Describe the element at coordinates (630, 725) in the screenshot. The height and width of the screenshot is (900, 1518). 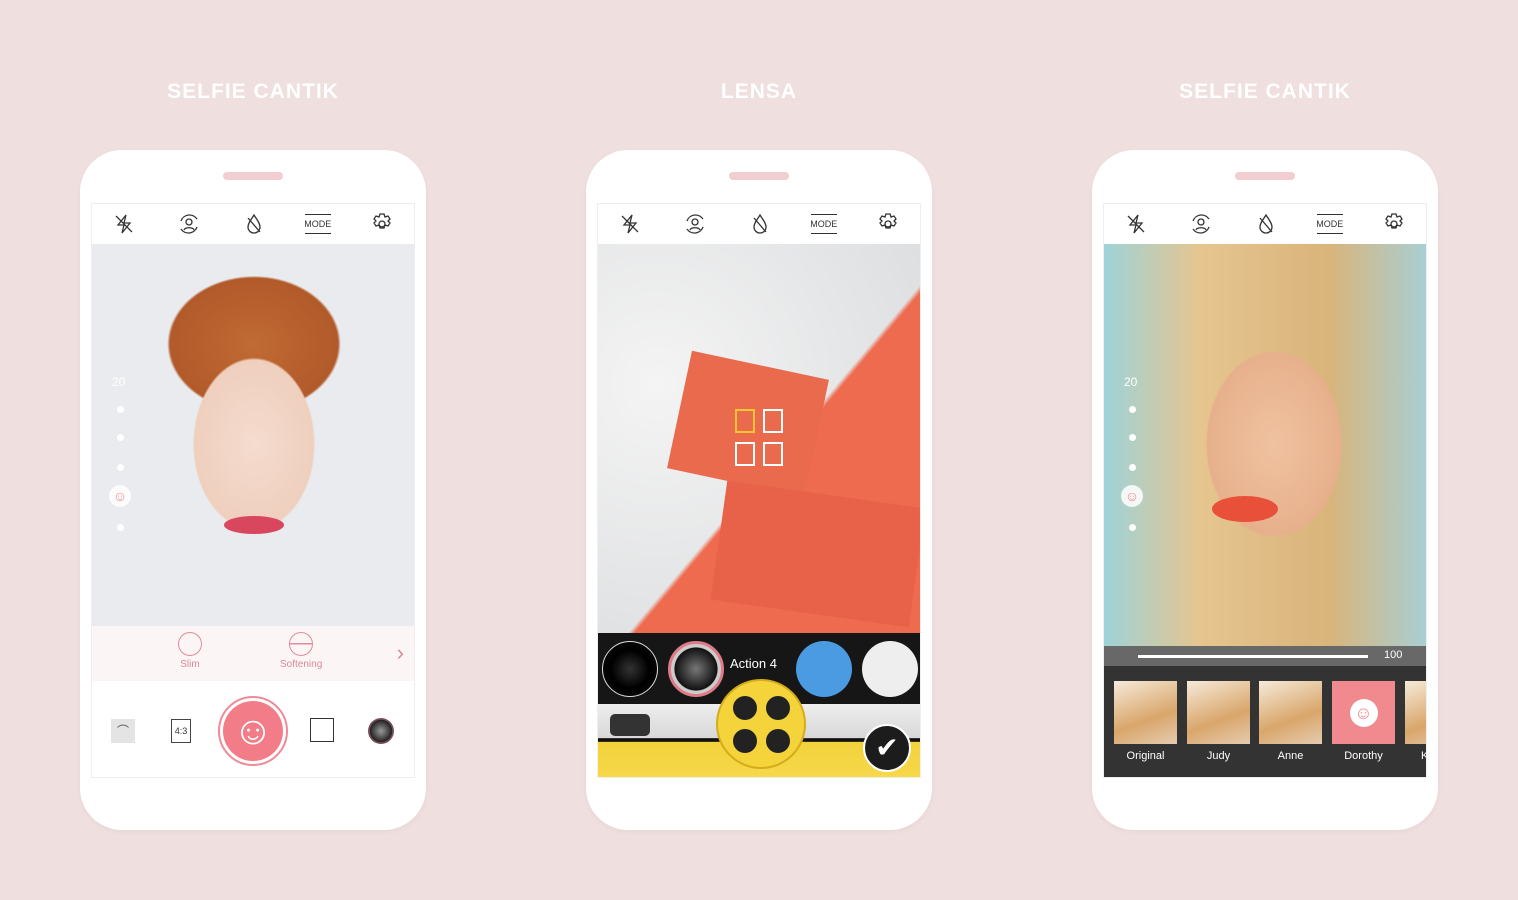
I see `viewfinder` at that location.